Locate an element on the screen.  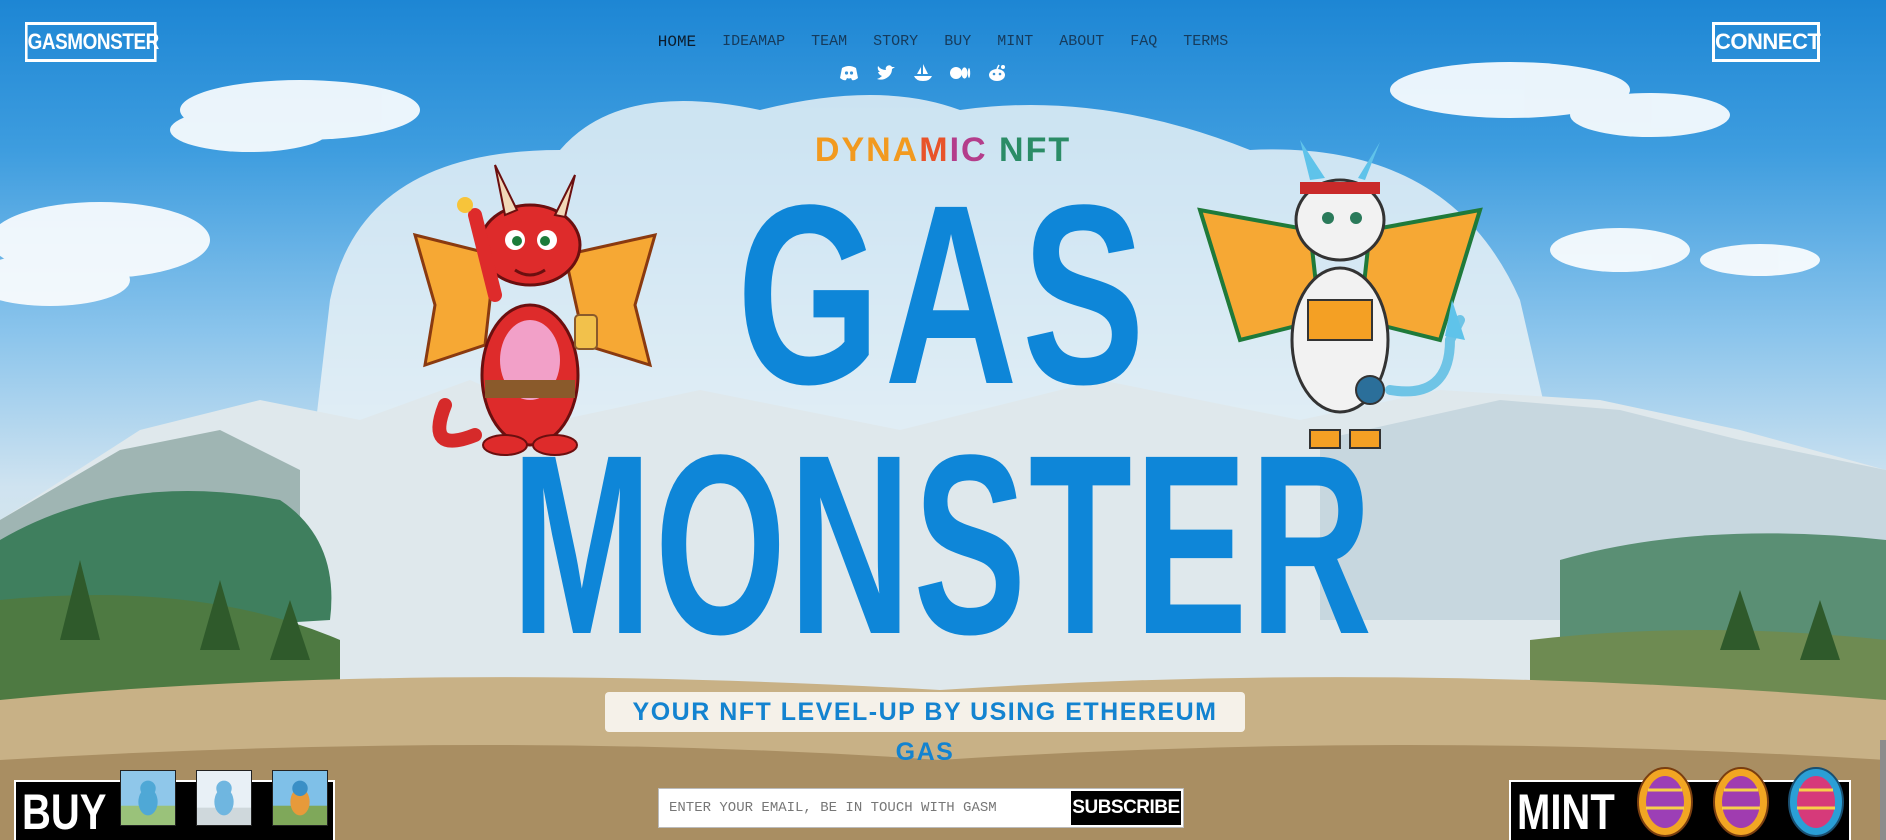
red-dragon-illustration is located at coordinates (535, 310).